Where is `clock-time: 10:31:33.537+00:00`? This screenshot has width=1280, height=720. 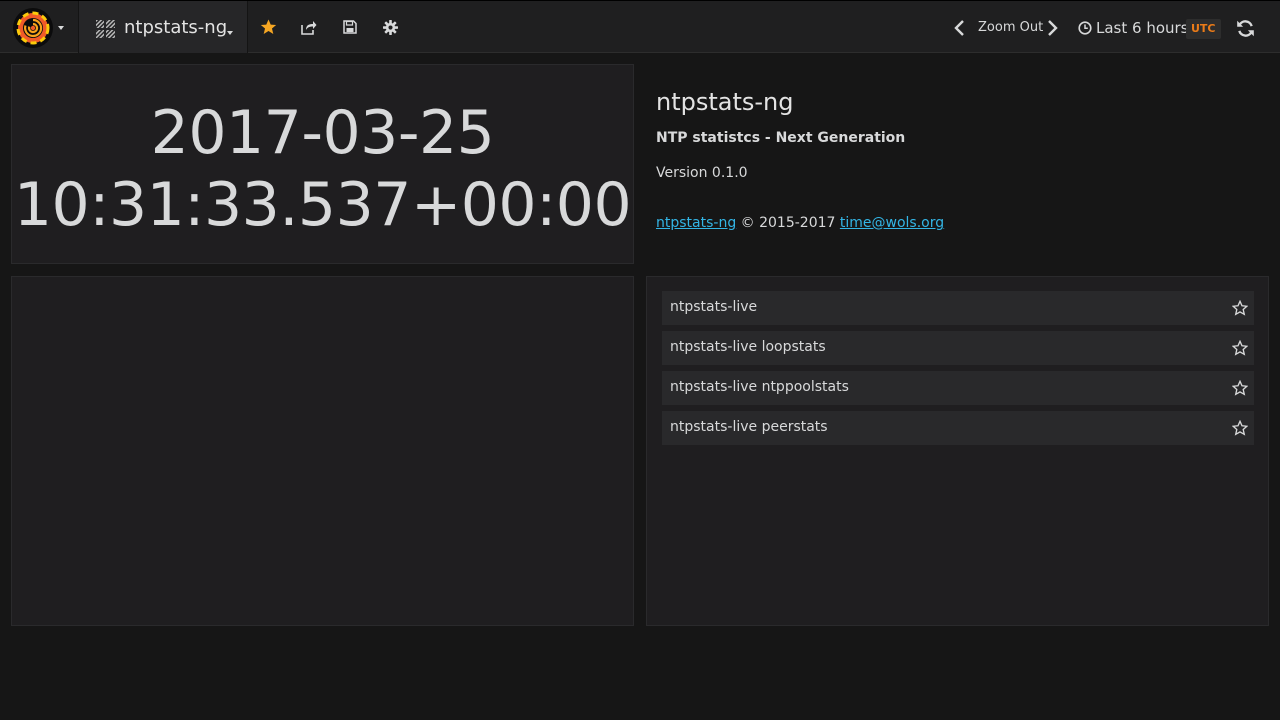 clock-time: 10:31:33.537+00:00 is located at coordinates (322, 205).